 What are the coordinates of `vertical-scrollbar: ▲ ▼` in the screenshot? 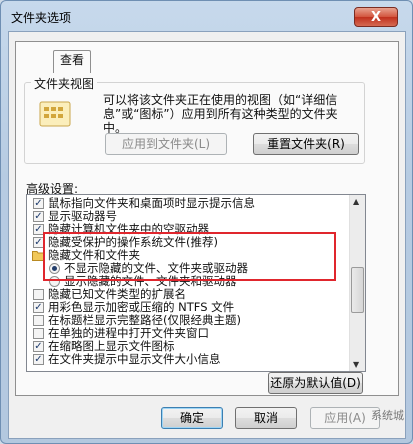 It's located at (357, 283).